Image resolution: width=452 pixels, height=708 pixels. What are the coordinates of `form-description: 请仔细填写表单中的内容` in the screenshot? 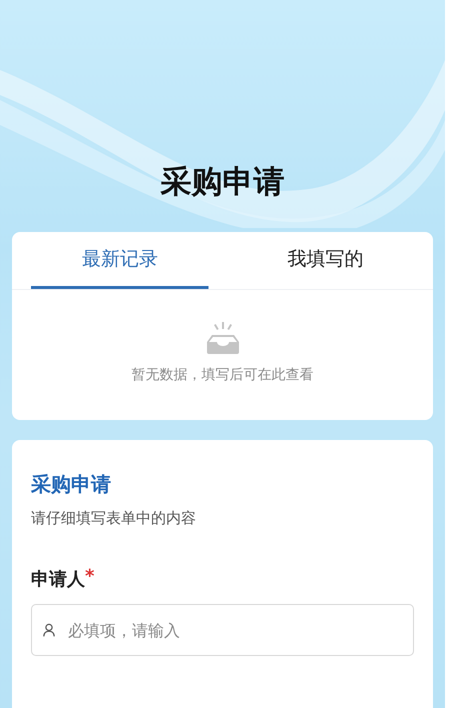 It's located at (114, 518).